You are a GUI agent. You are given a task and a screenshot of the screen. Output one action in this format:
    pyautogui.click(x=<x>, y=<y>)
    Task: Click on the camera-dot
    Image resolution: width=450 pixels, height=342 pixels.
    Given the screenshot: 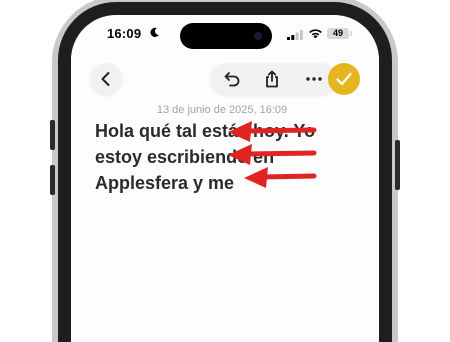 What is the action you would take?
    pyautogui.click(x=258, y=36)
    